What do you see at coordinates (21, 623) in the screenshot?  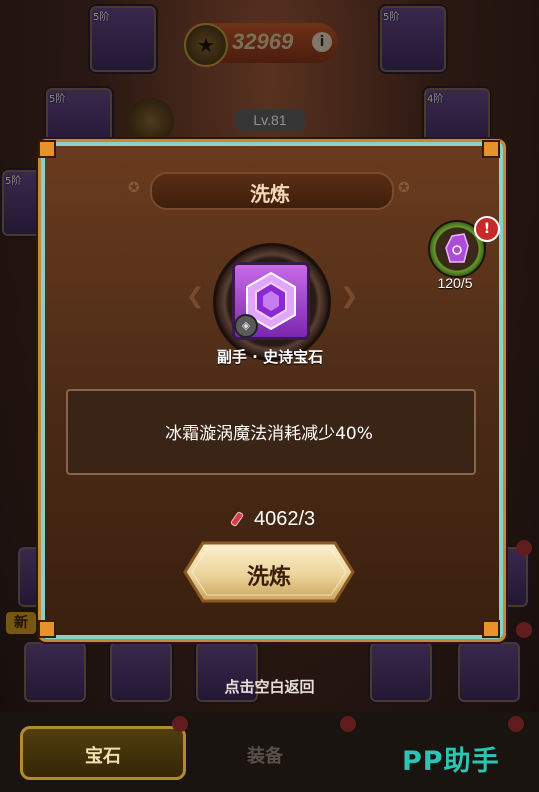 I see `new-tag: 新` at bounding box center [21, 623].